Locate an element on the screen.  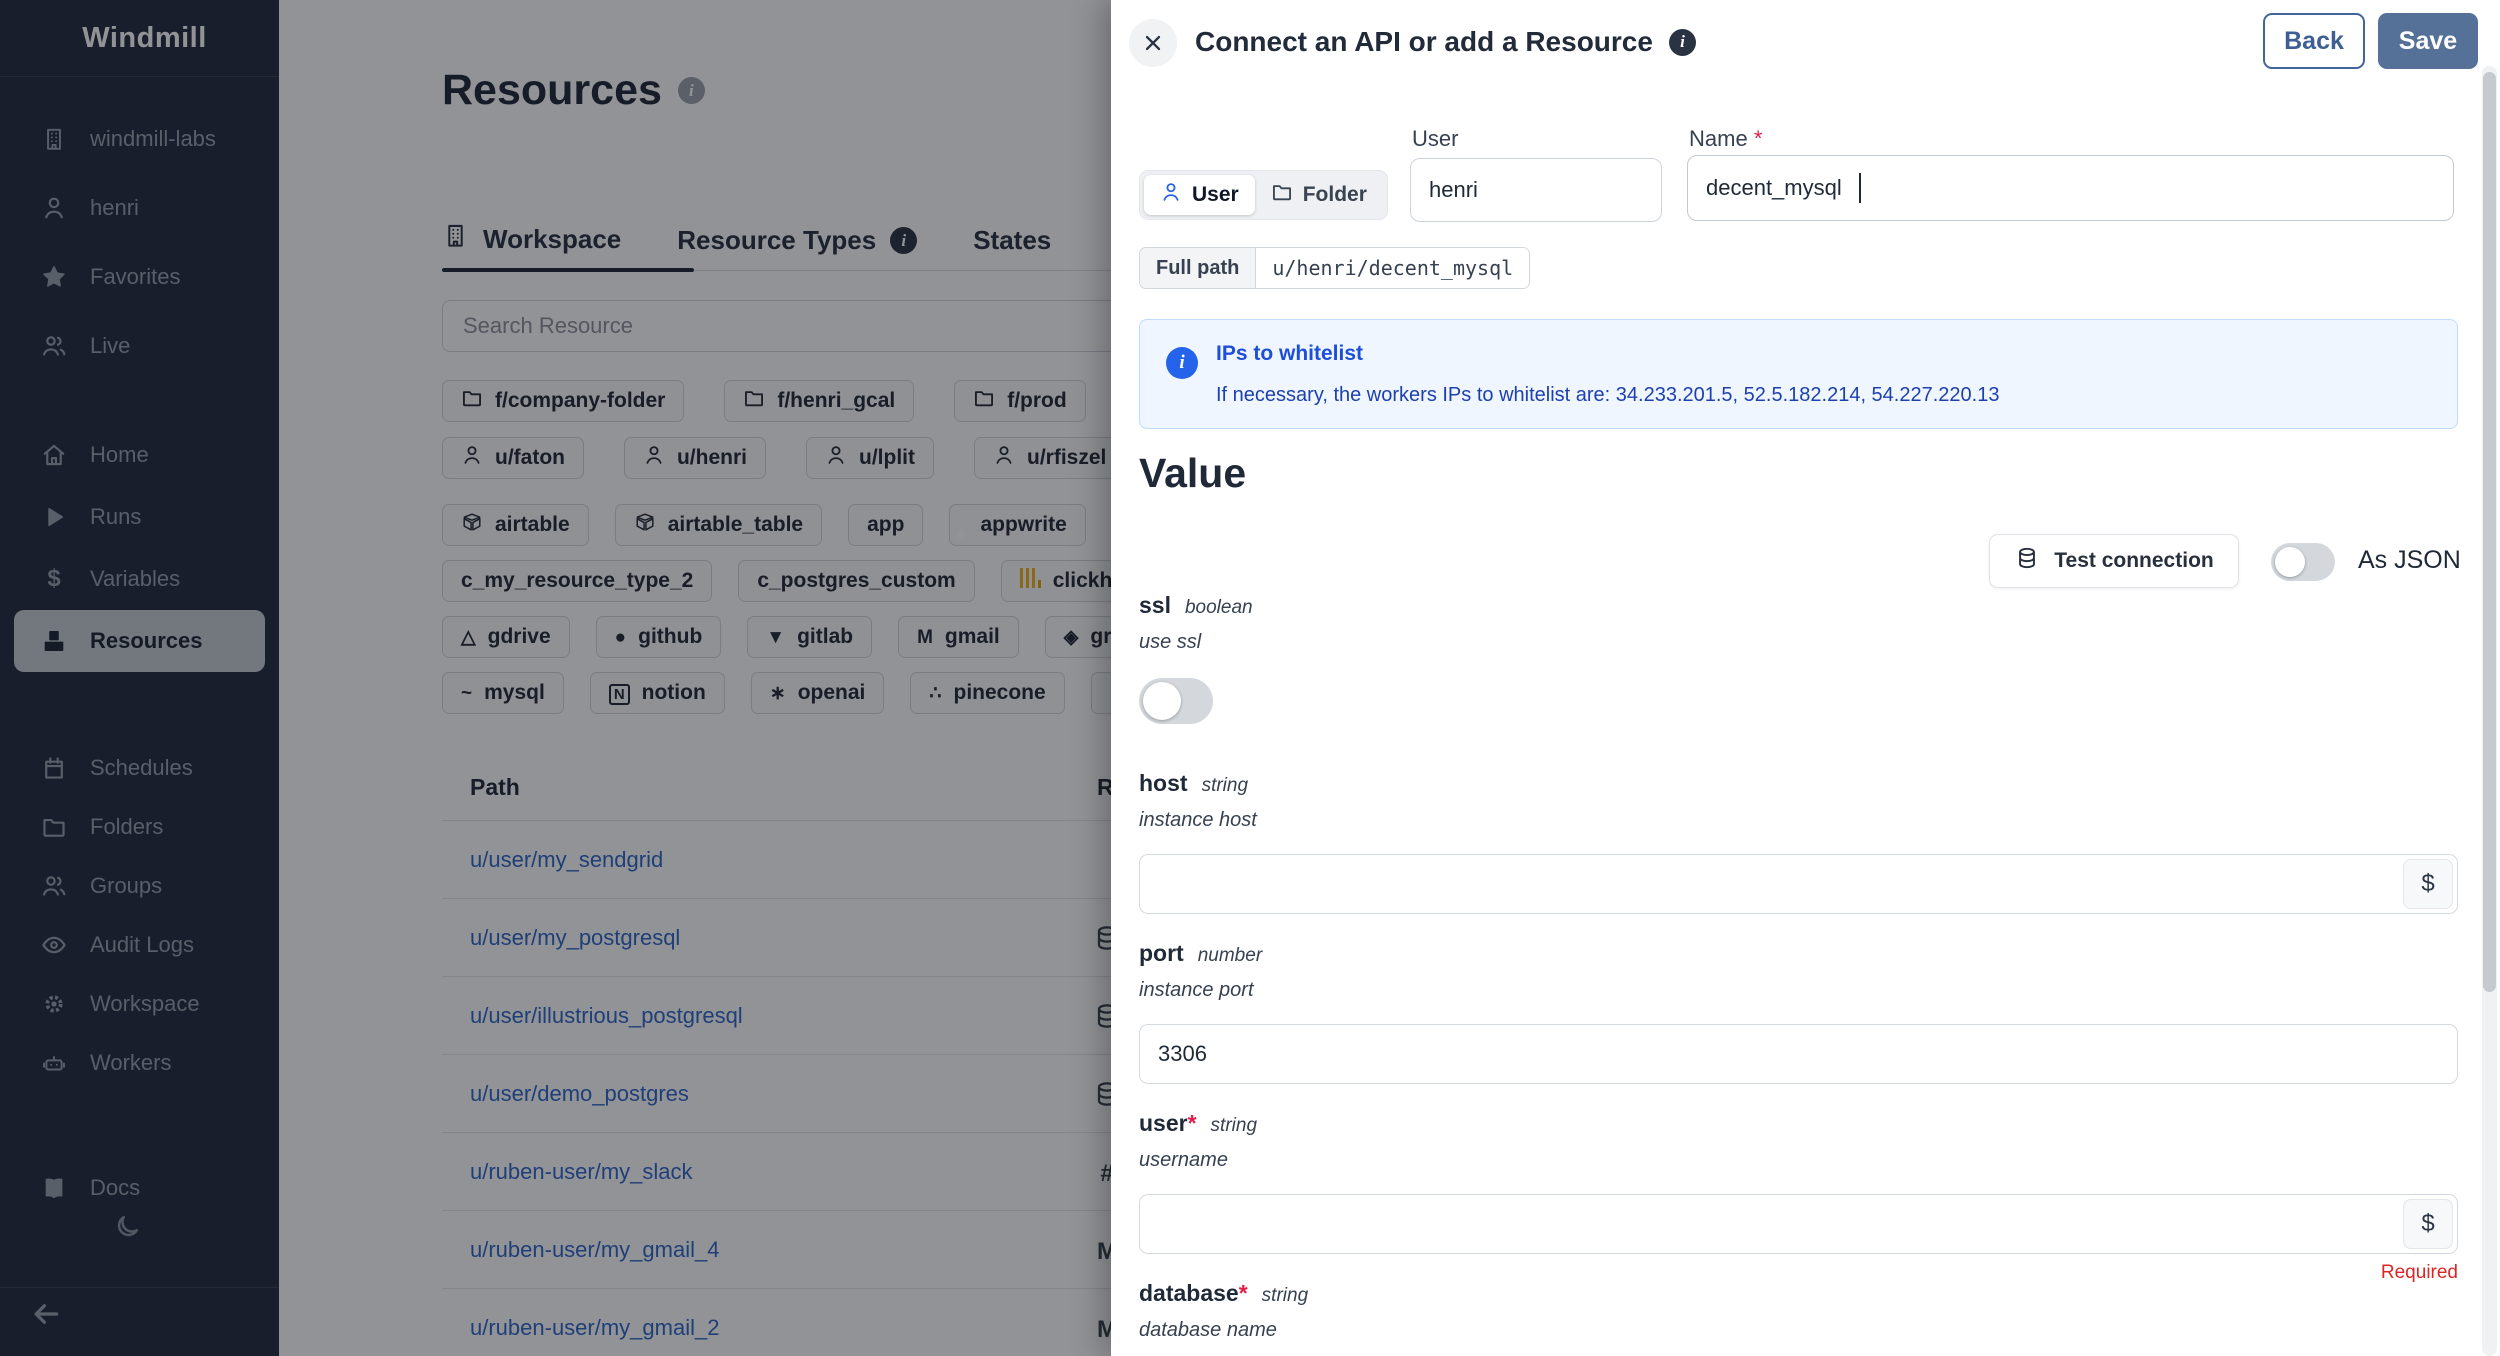
full-path: Full path u/henri/decent_mysql is located at coordinates (1335, 268).